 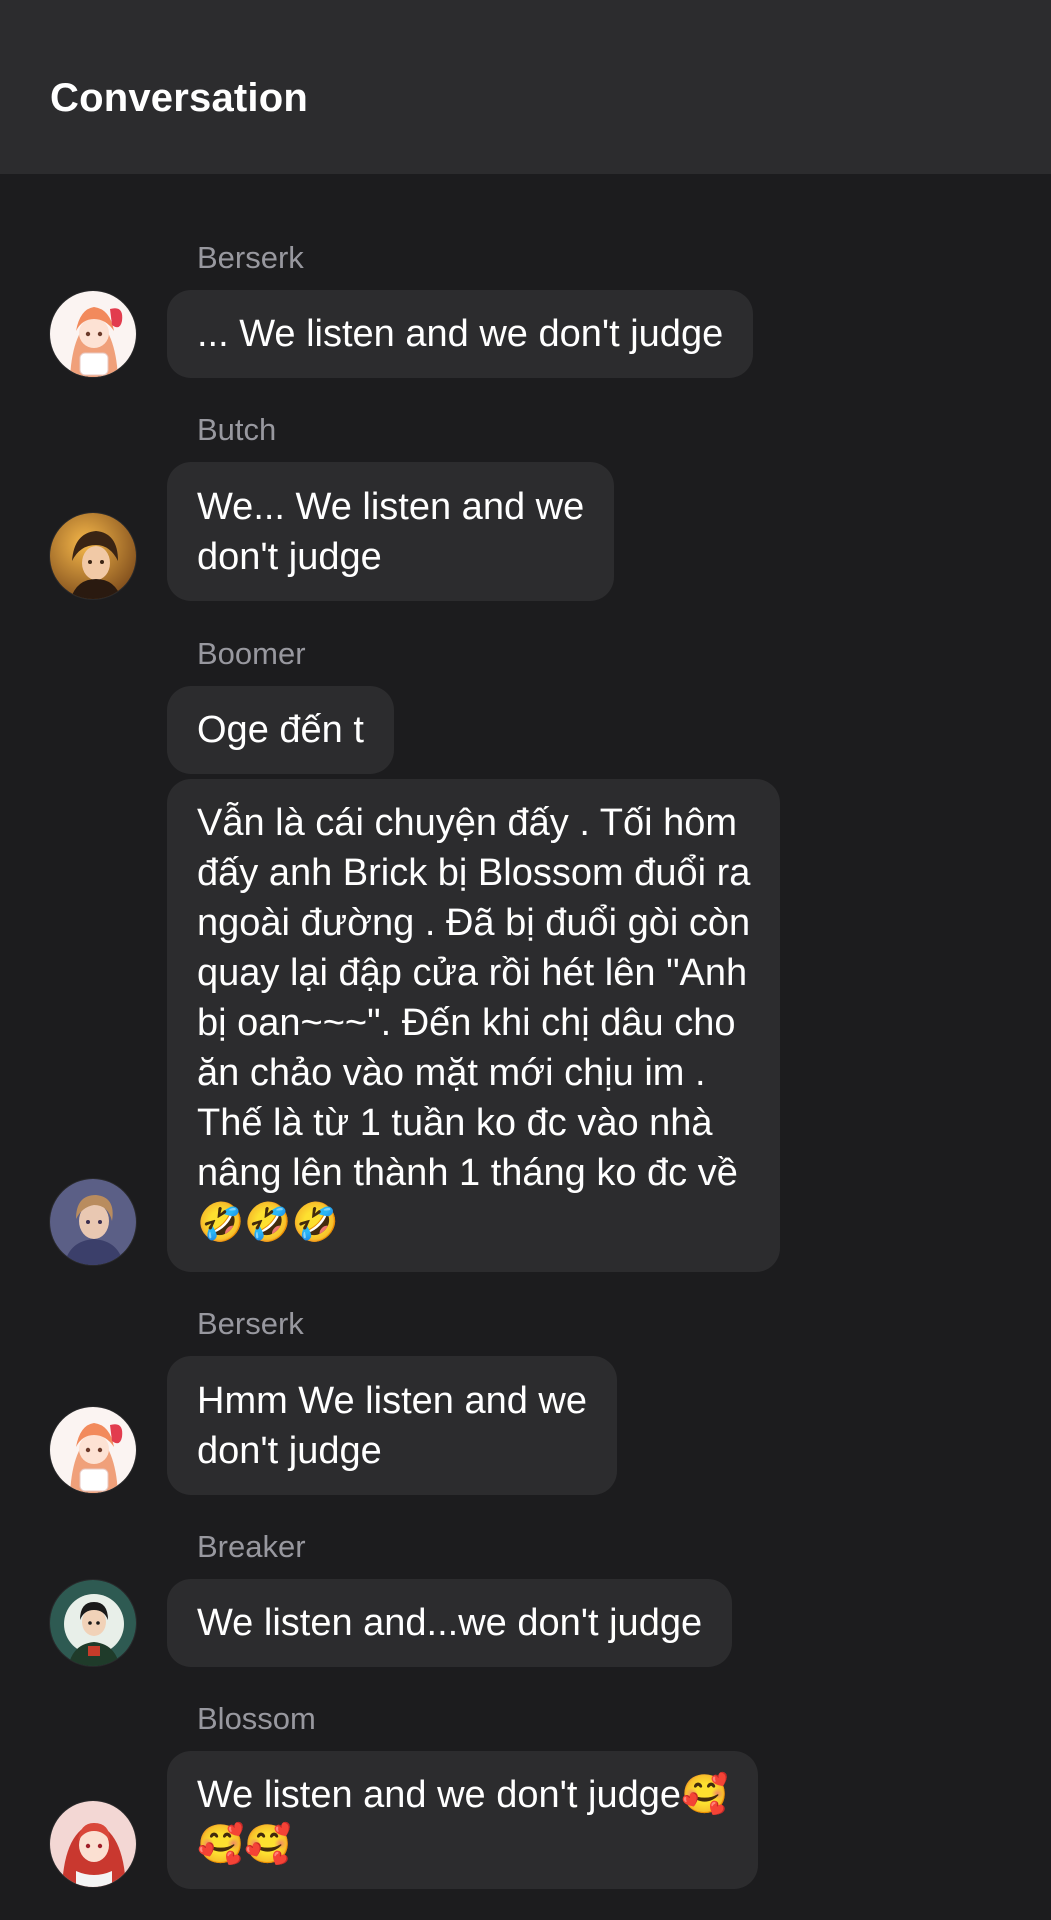 I want to click on message-bubble: We listen and...we don't judge, so click(x=450, y=1623).